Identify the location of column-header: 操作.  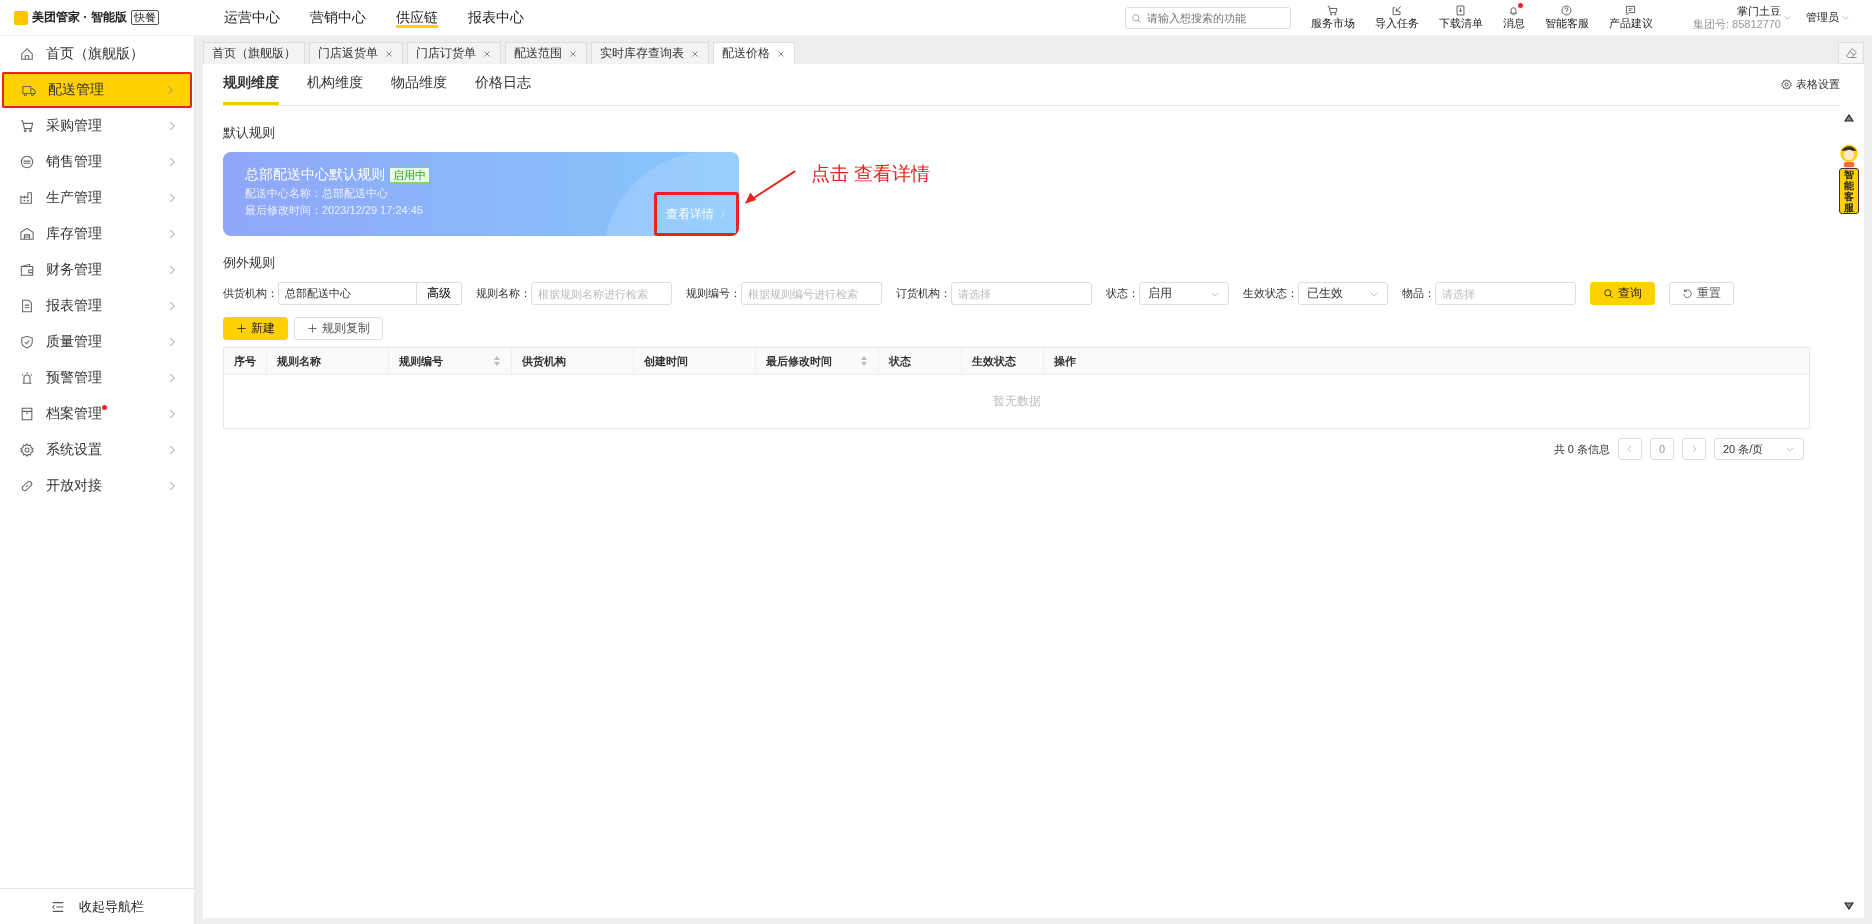
(1065, 361).